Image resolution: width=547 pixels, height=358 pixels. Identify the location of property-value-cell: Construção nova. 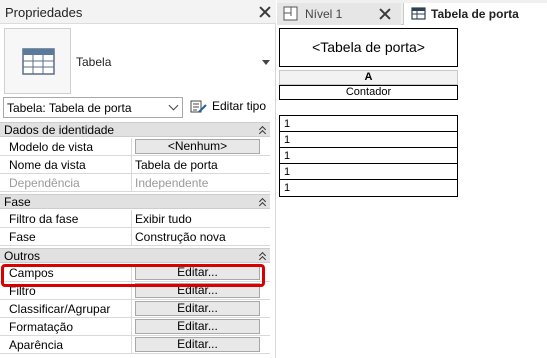
(200, 236).